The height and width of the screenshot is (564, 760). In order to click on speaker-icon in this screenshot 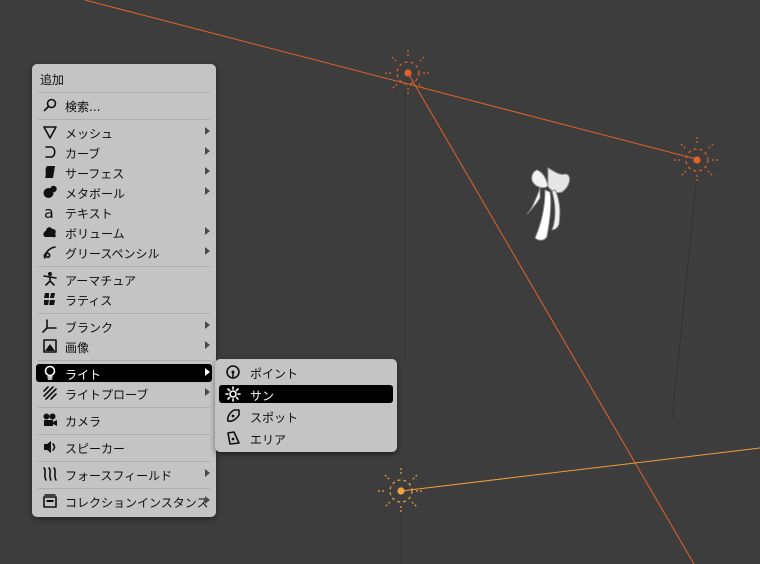, I will do `click(50, 447)`.